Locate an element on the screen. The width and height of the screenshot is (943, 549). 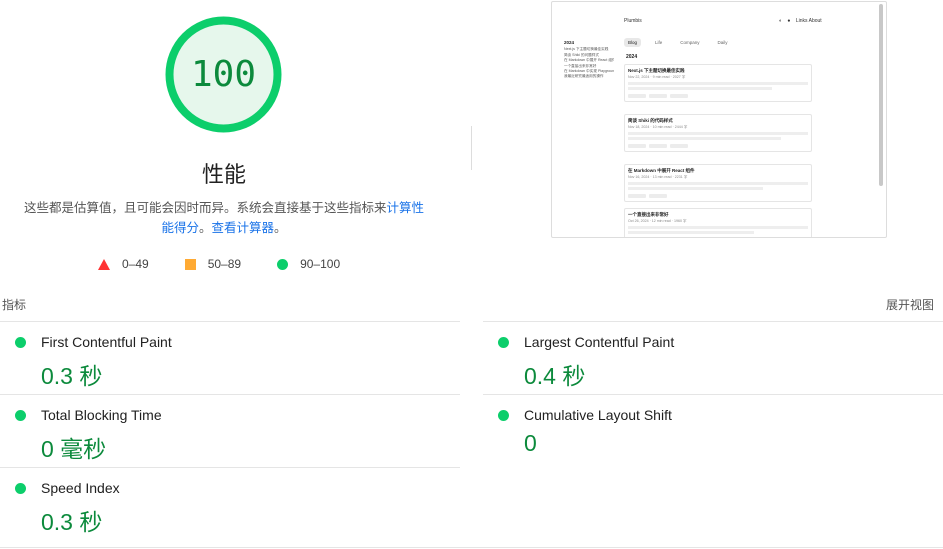
thumb-post-meta: Nov 16, 2024 · 13 min read · 2231 字 is located at coordinates (658, 177).